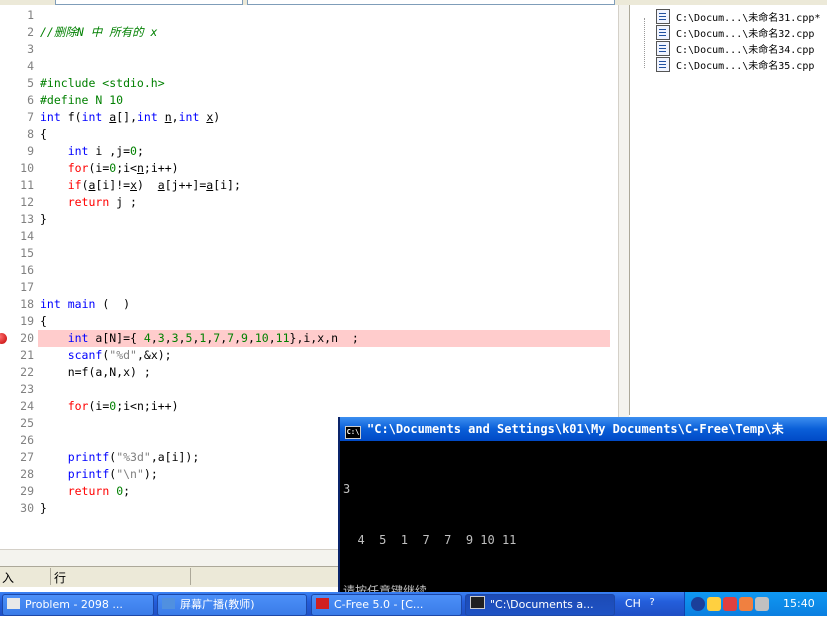 Image resolution: width=827 pixels, height=634 pixels. What do you see at coordinates (147, 185) in the screenshot?
I see `code-token: )` at bounding box center [147, 185].